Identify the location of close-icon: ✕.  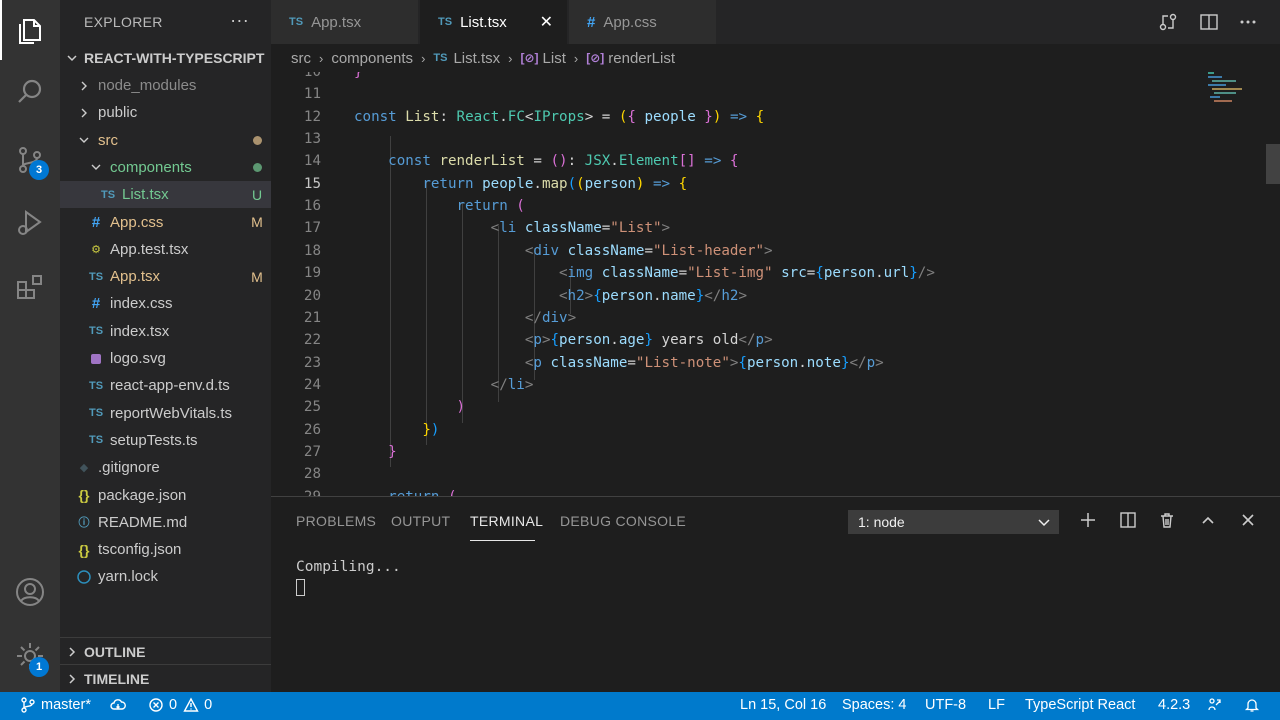
(546, 22).